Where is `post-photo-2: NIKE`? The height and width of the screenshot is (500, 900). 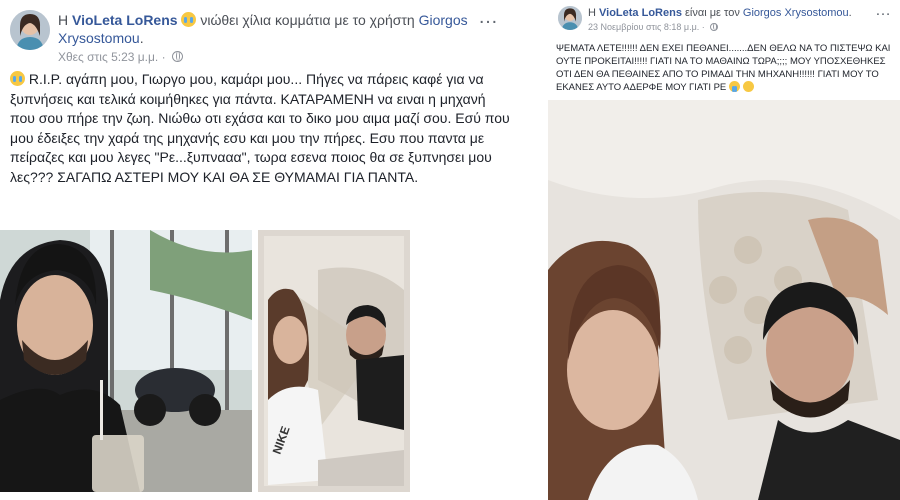
post-photo-2: NIKE is located at coordinates (334, 361).